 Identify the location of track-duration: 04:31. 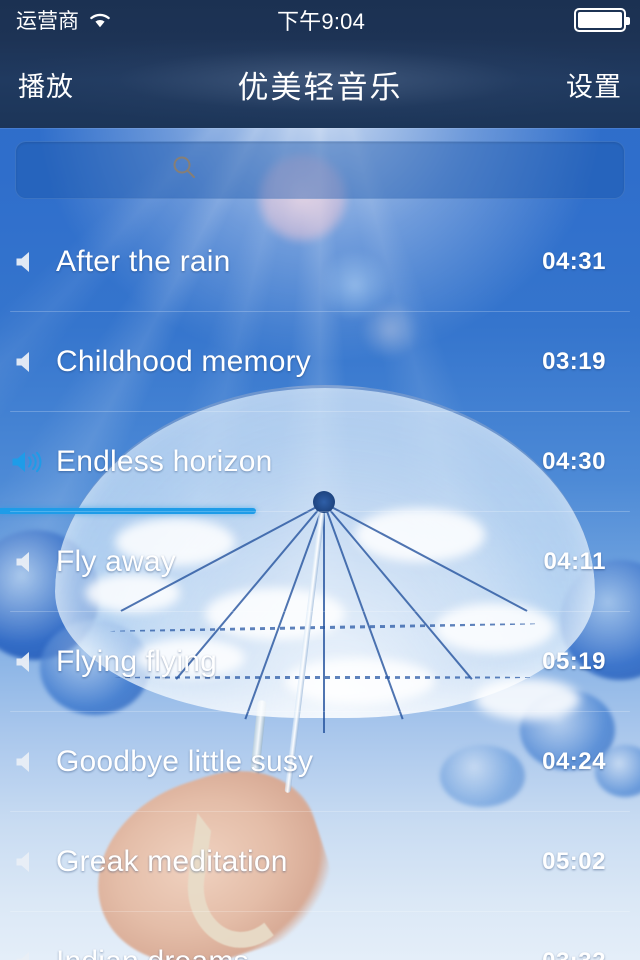
(574, 261).